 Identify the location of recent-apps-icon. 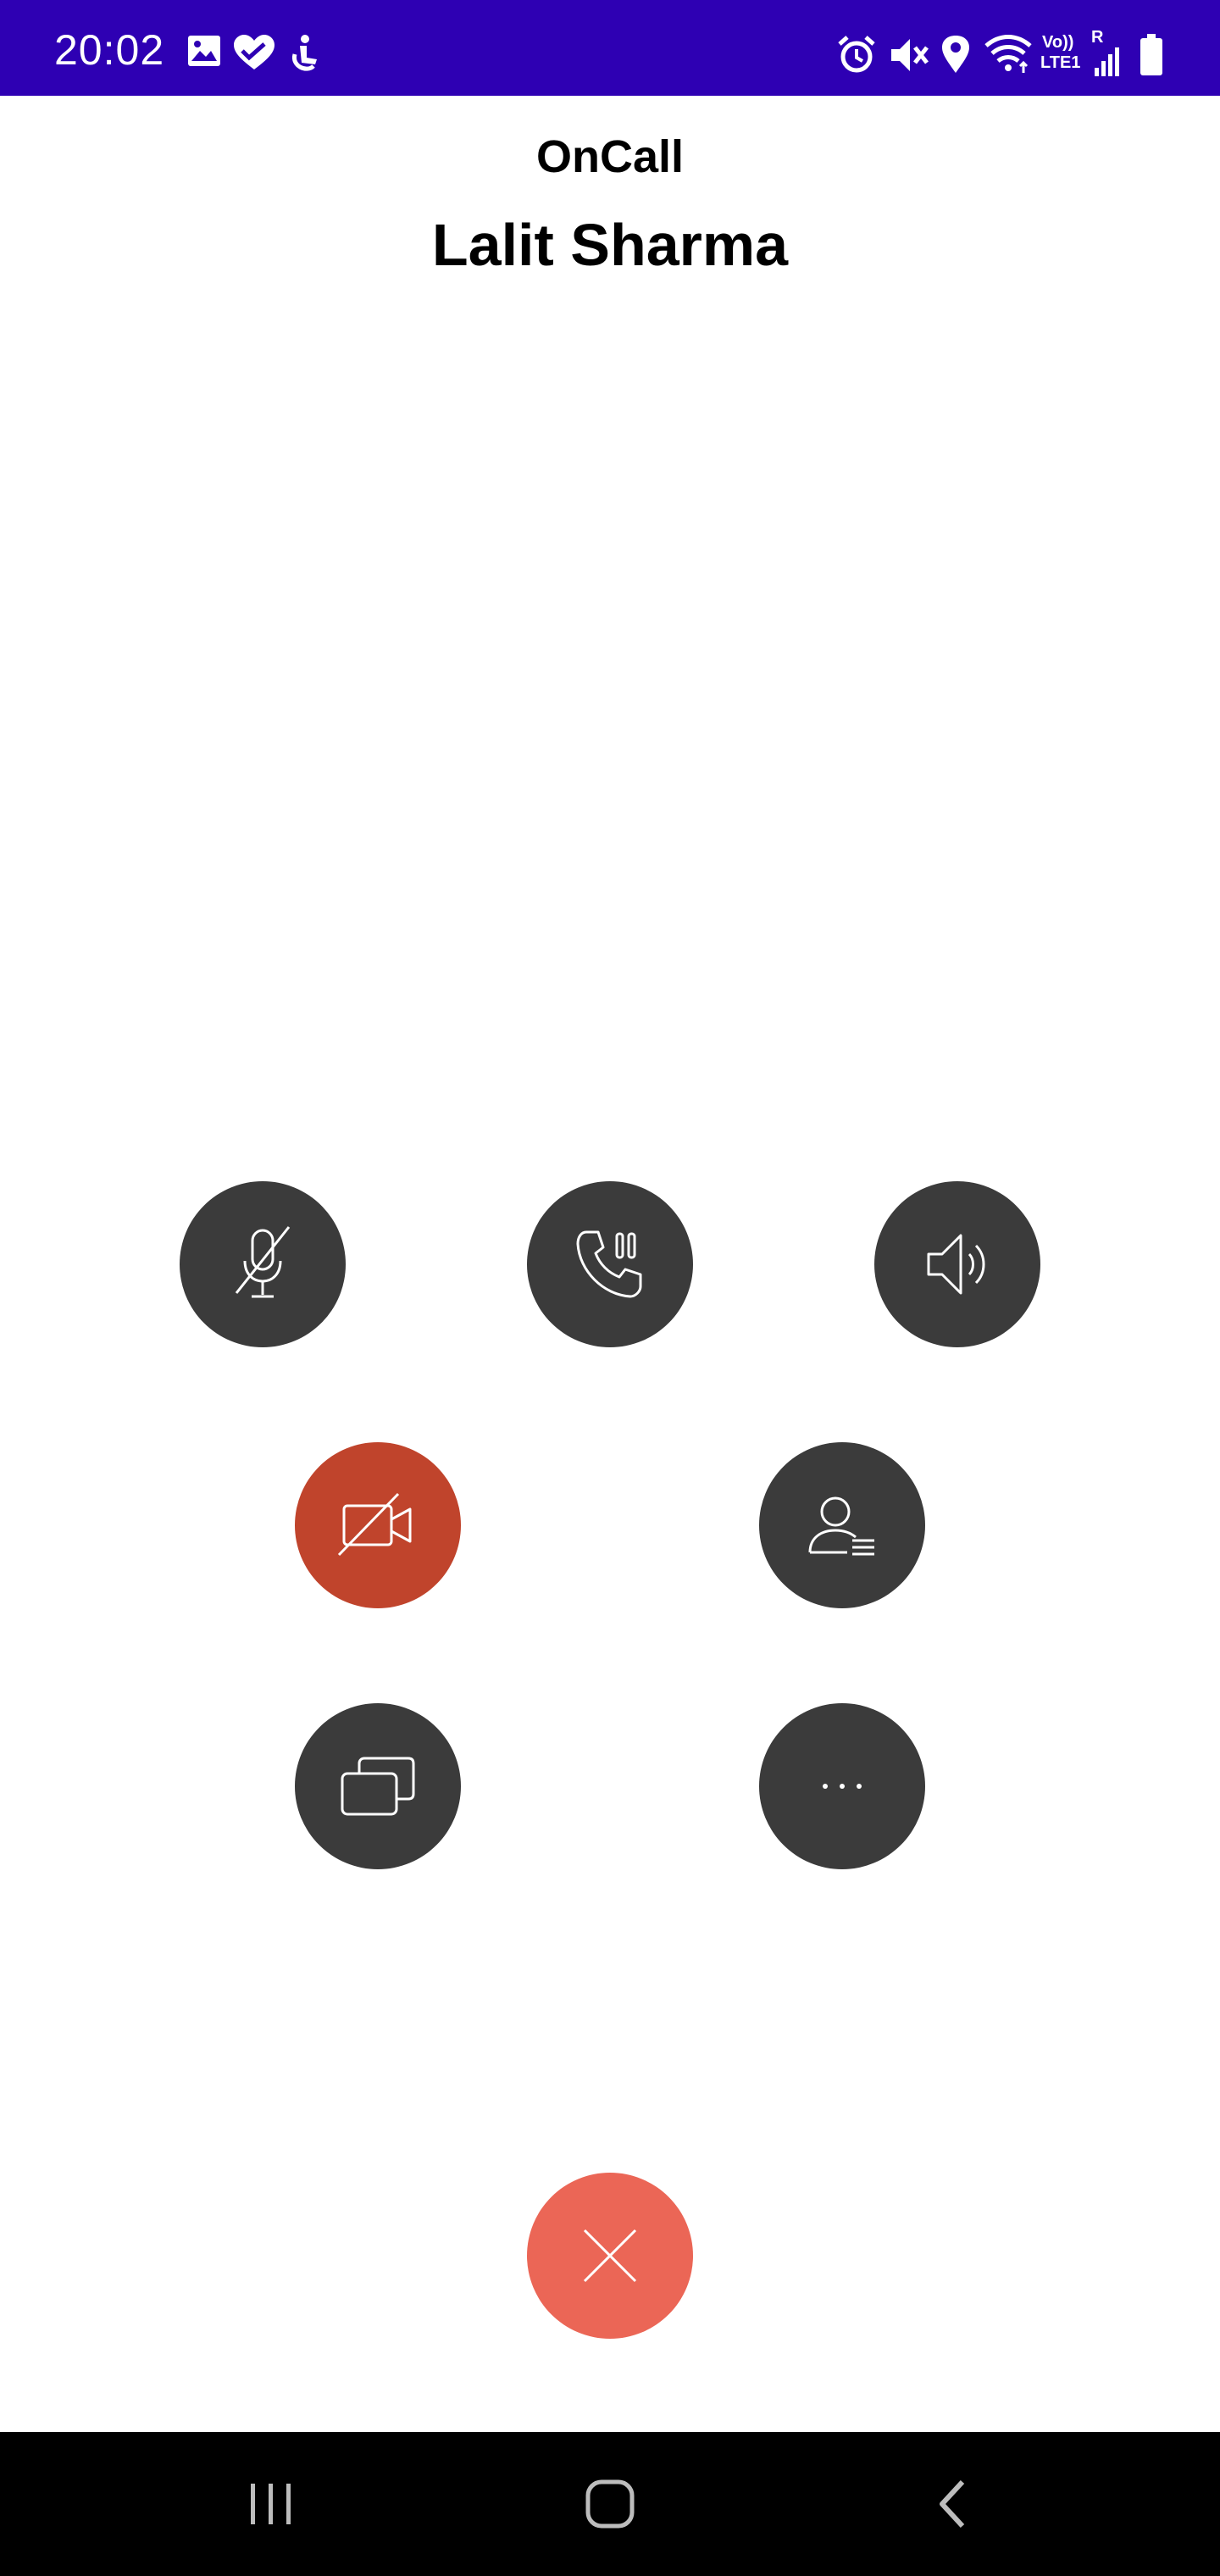
(271, 2504).